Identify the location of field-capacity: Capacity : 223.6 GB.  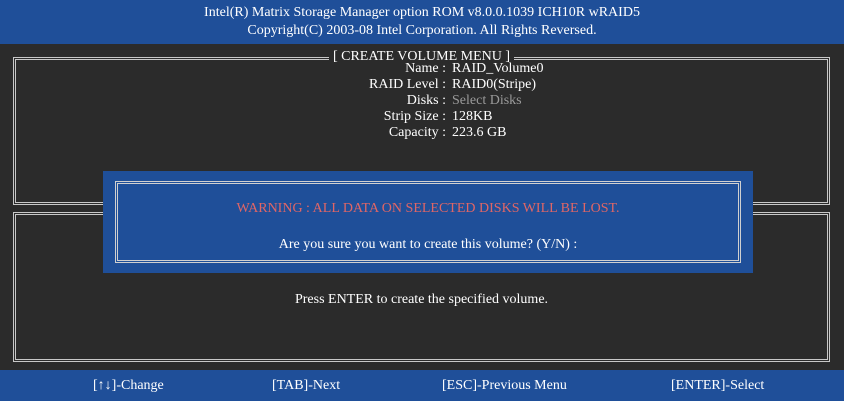
(424, 133).